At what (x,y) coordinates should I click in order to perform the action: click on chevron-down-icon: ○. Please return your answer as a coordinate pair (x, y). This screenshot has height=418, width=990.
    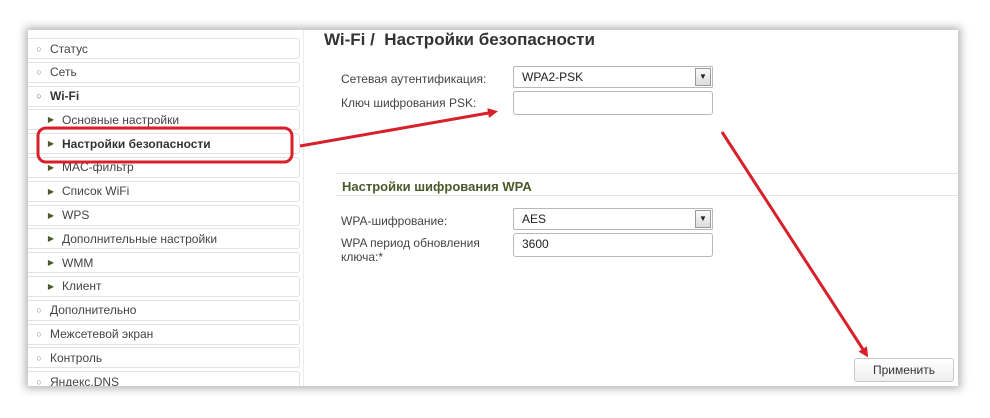
    Looking at the image, I should click on (39, 96).